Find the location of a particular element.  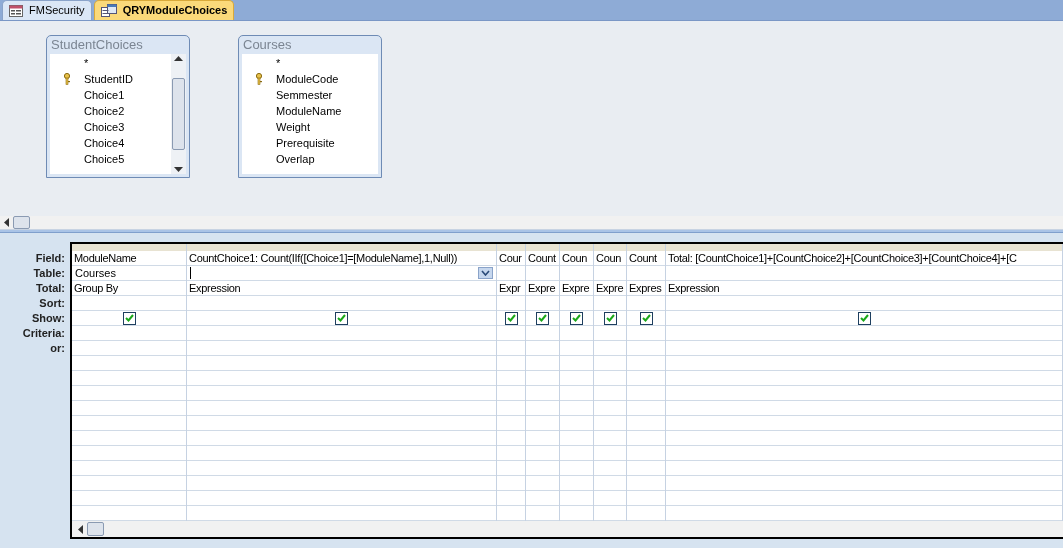

scroll-up-icon is located at coordinates (178, 58).